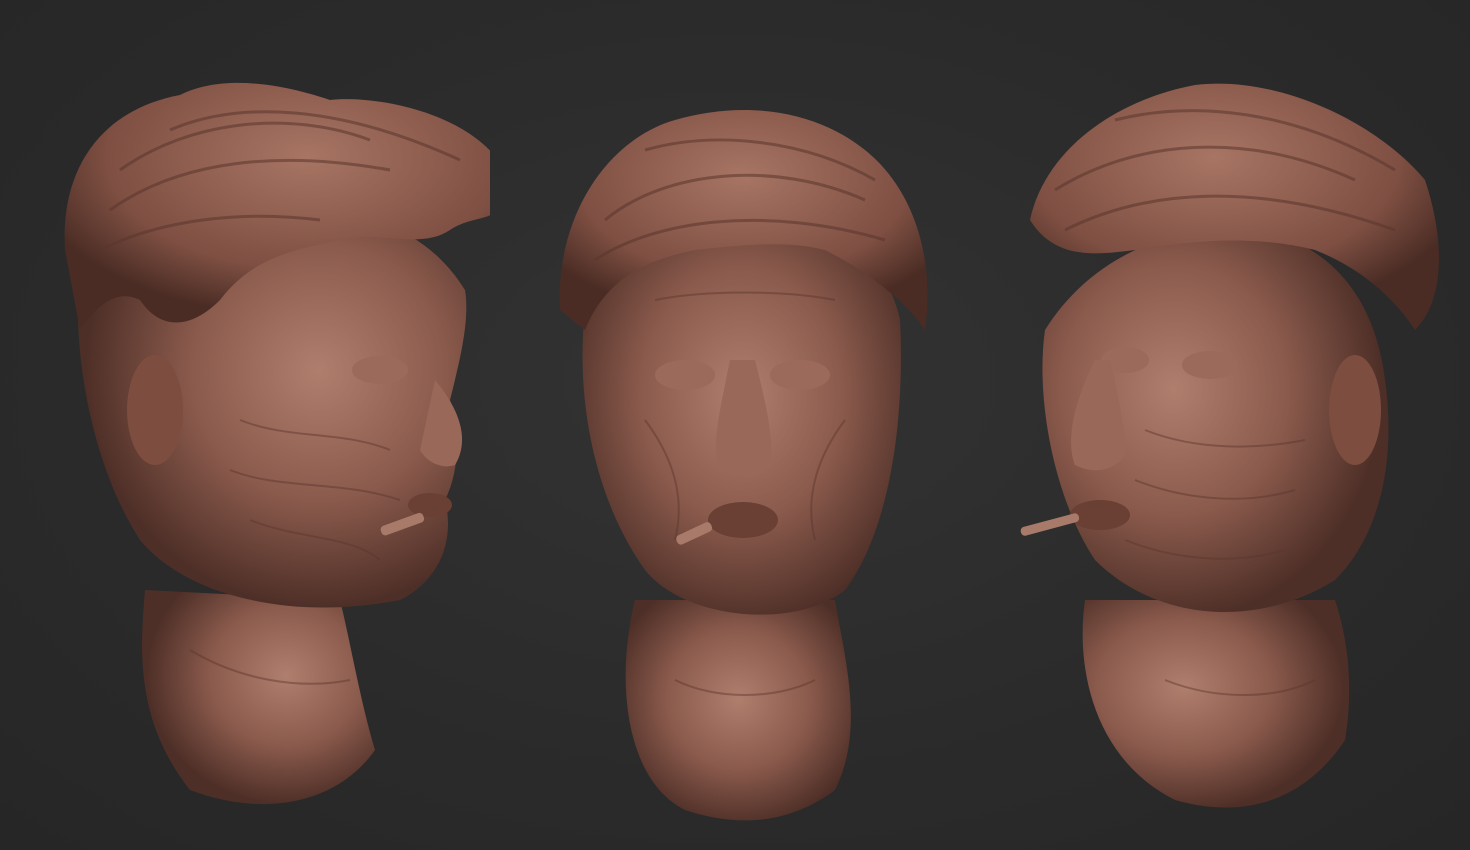 The height and width of the screenshot is (850, 1470). Describe the element at coordinates (800, 375) in the screenshot. I see `right-eye` at that location.